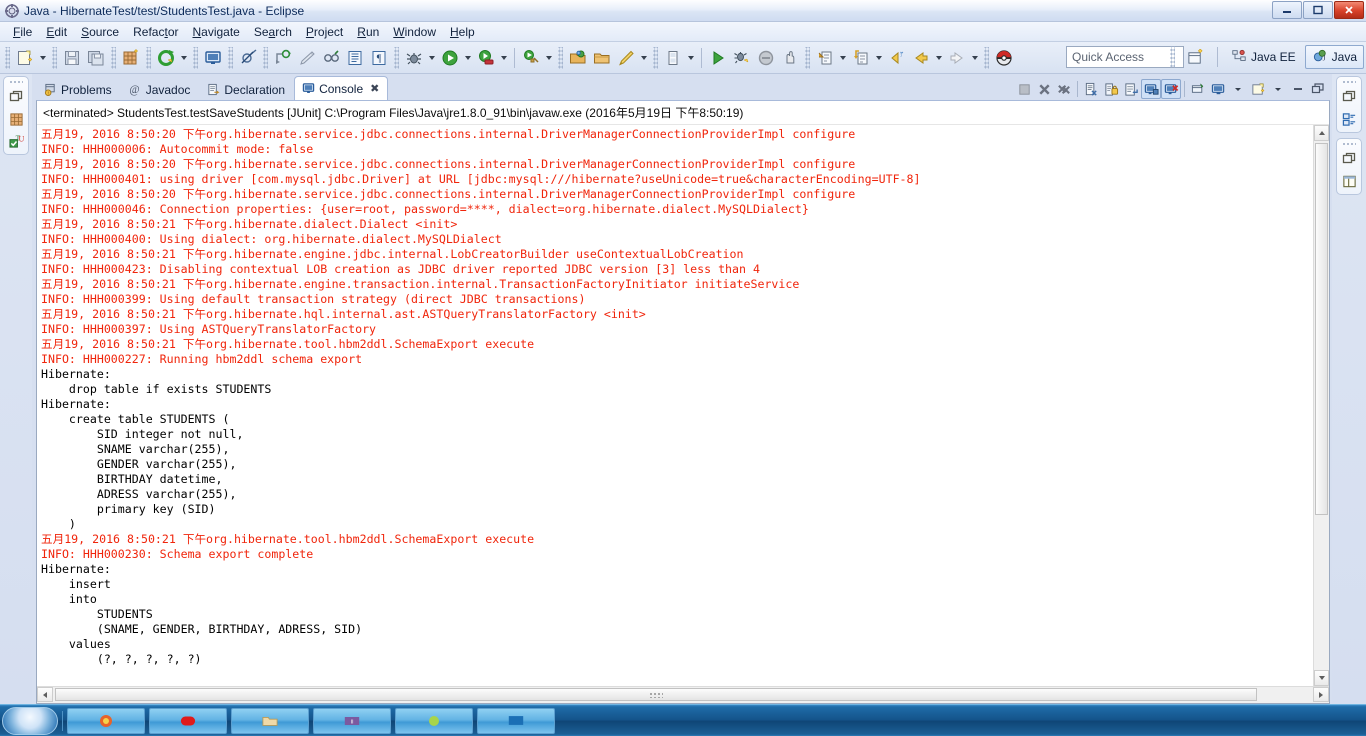  I want to click on terminate-square-icon, so click(1024, 89).